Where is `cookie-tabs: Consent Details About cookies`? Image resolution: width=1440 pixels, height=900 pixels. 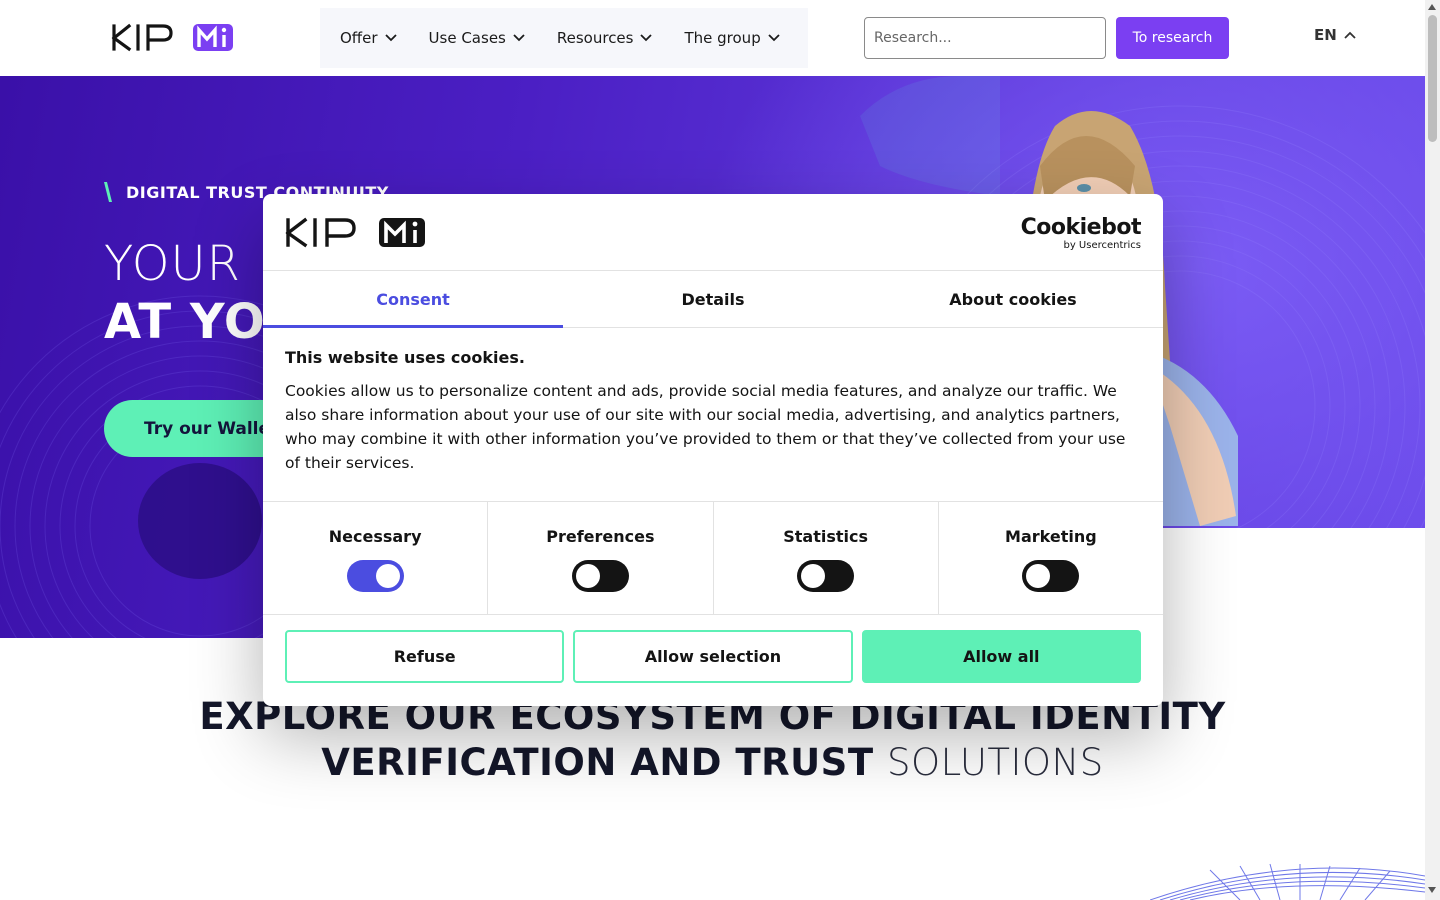
cookie-tabs: Consent Details About cookies is located at coordinates (713, 299).